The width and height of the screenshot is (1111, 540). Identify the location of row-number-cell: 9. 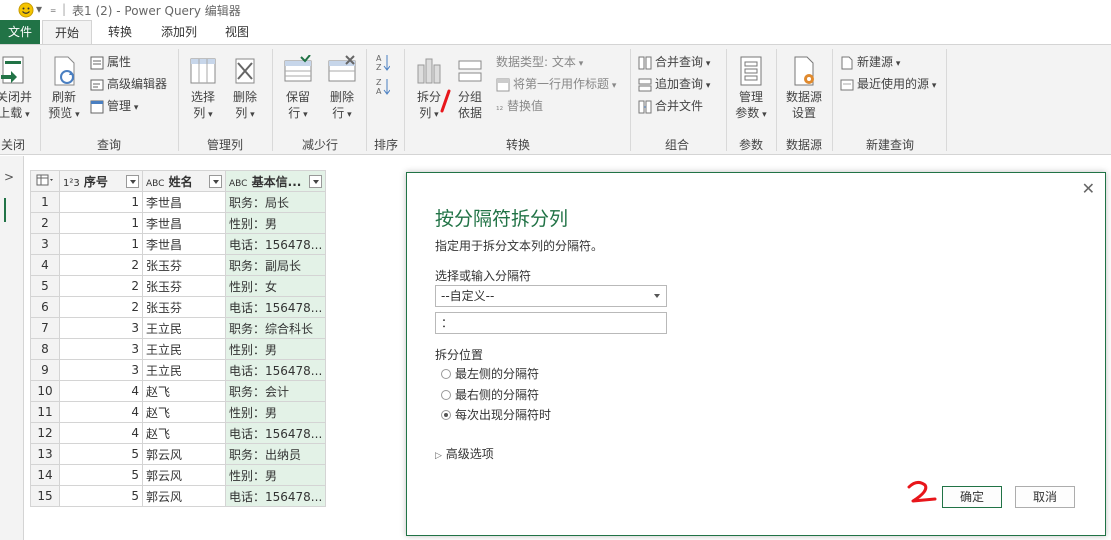
(45, 370).